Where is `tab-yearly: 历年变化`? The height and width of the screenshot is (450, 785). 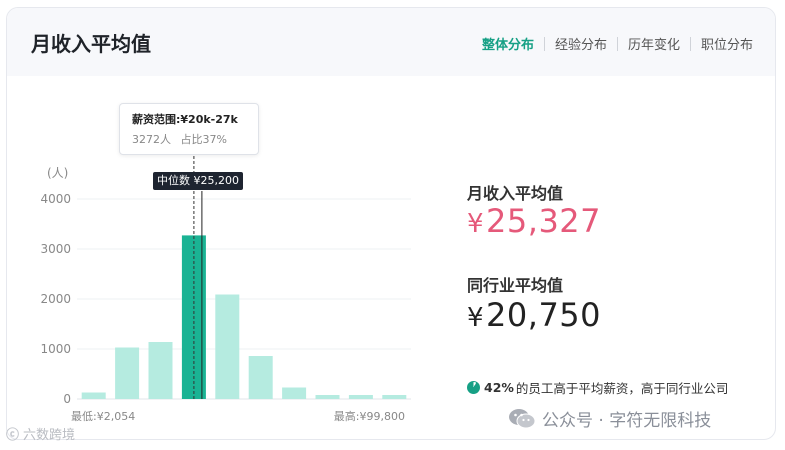
tab-yearly: 历年变化 is located at coordinates (654, 43).